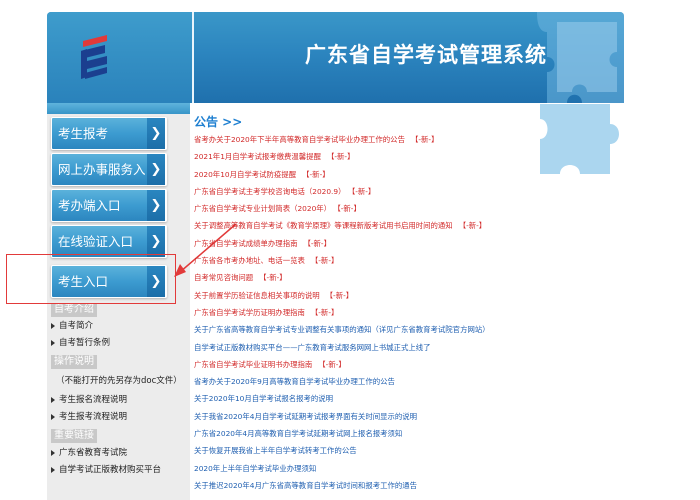 This screenshot has width=700, height=500. I want to click on notice-item: 关于广东省高等教育自学考试专业调整有关事项的通知（详见广东省教育考试院官方网站）, so click(444, 329).